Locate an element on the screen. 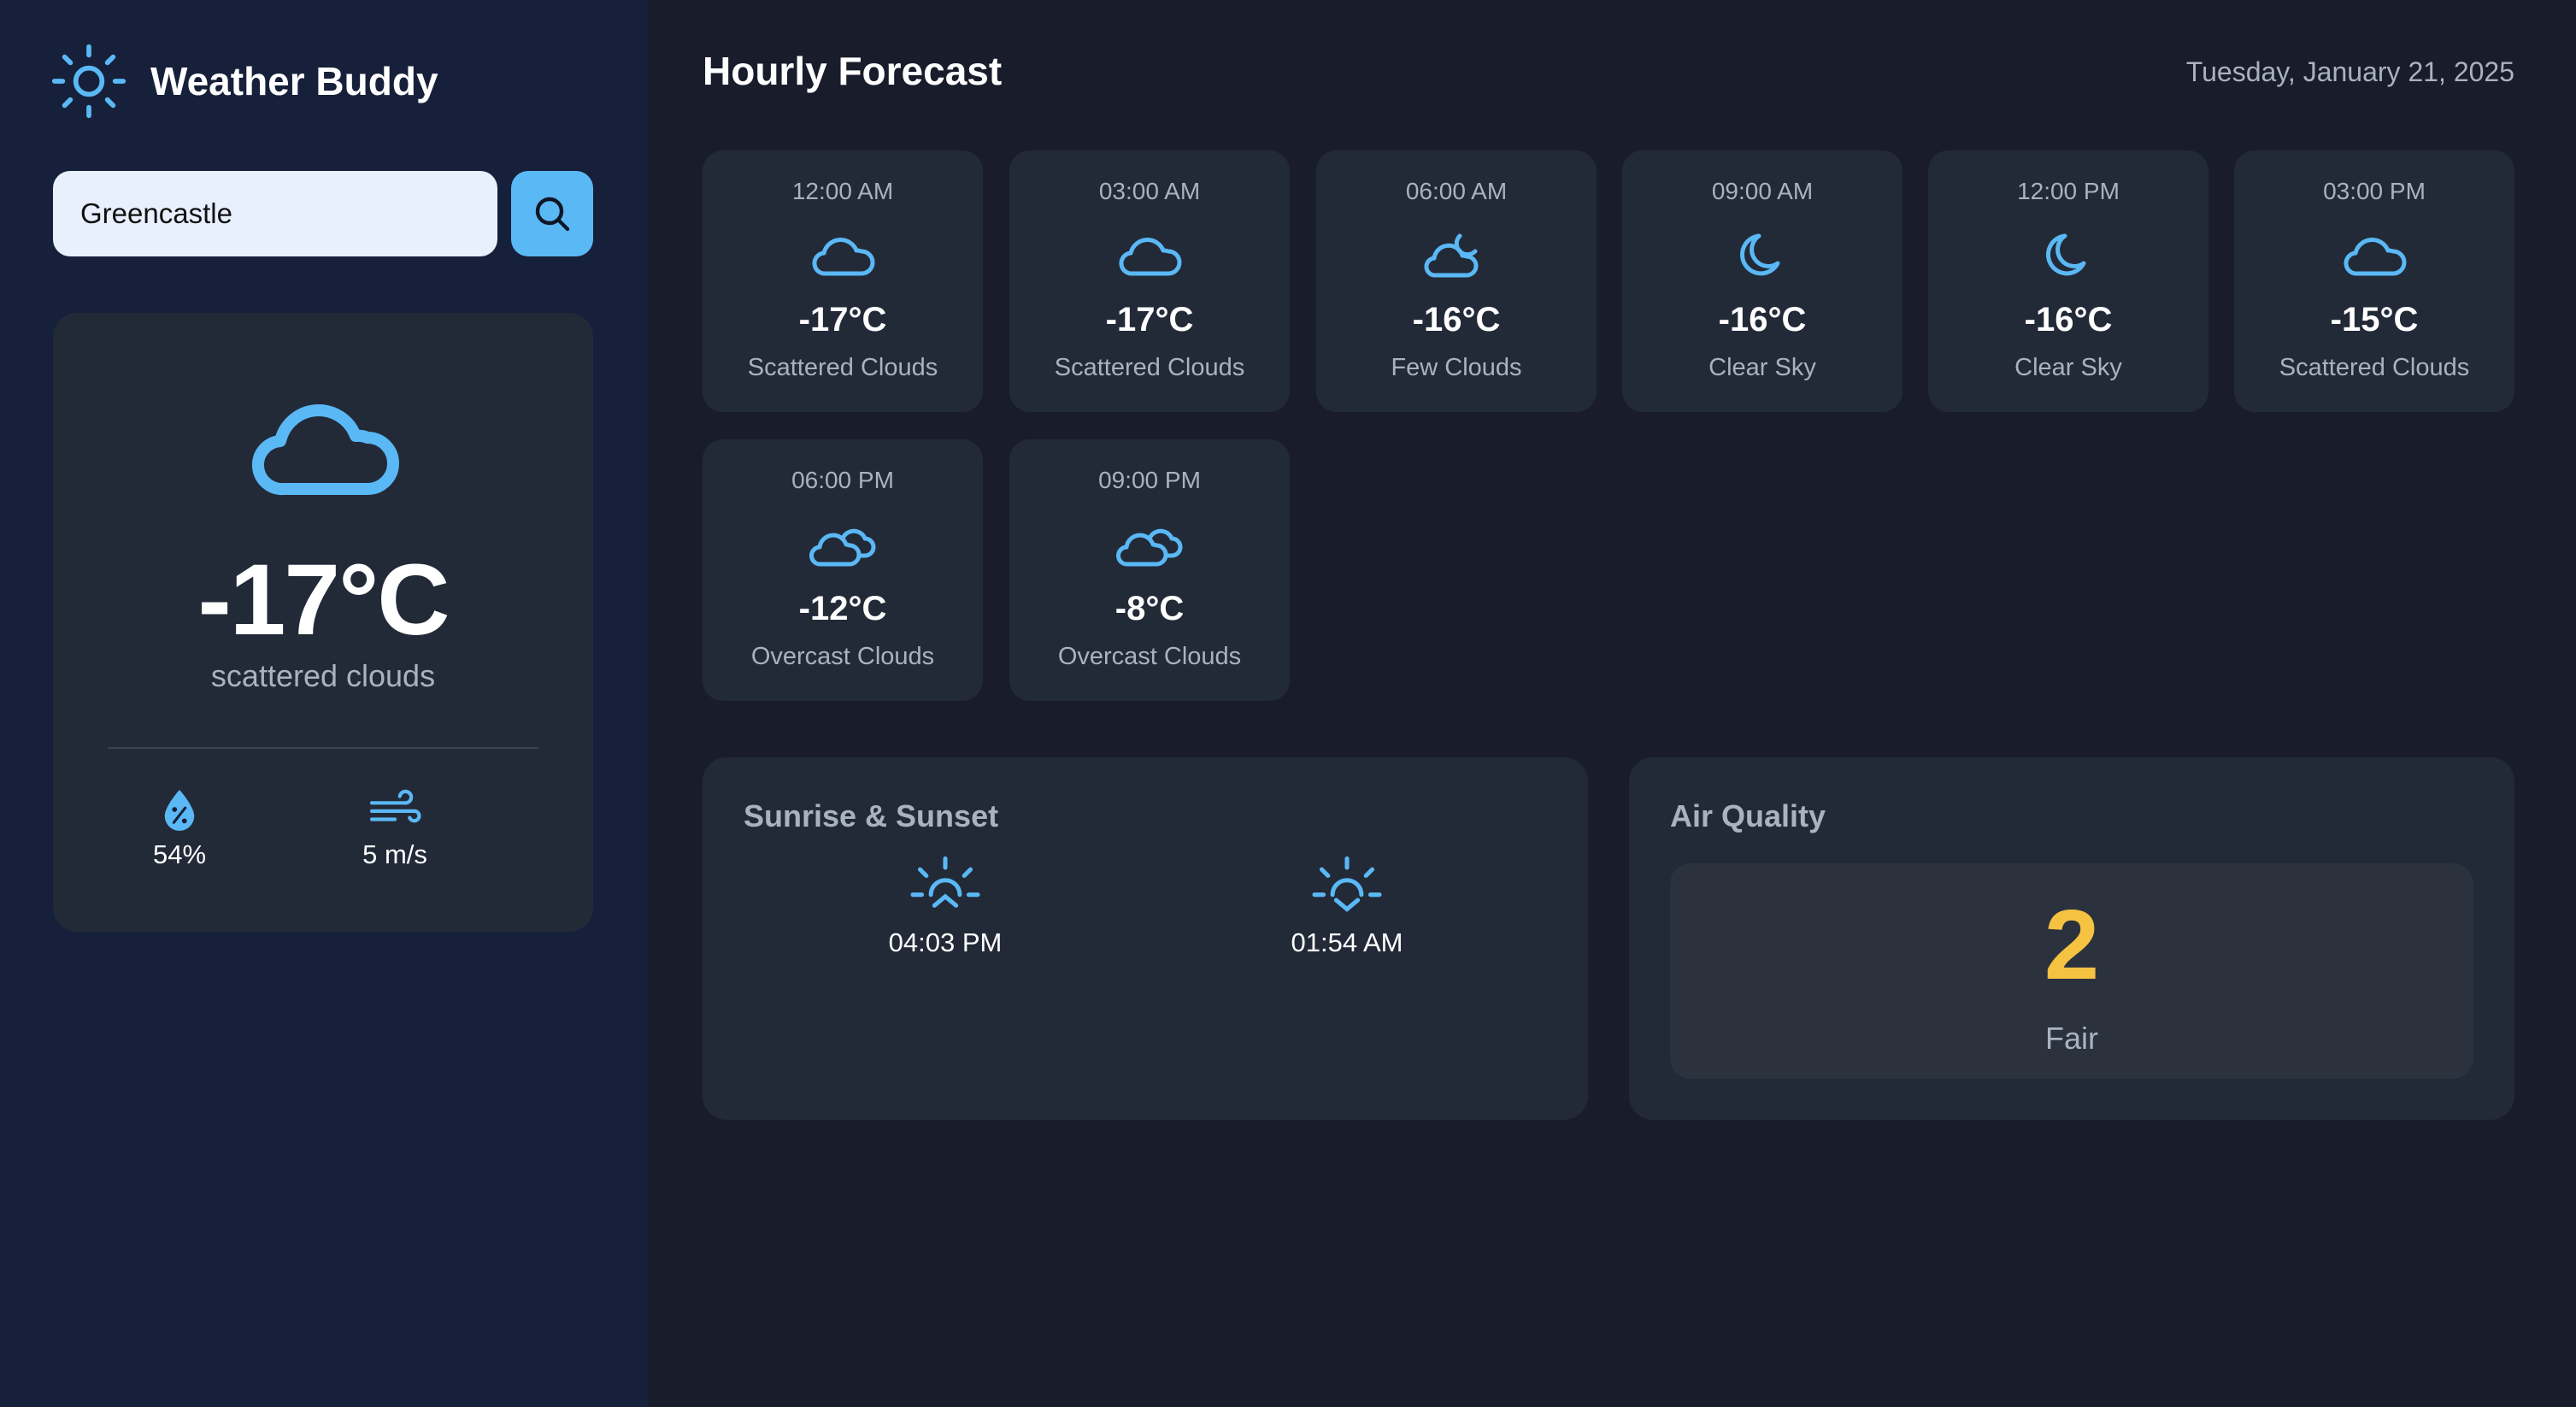 Image resolution: width=2576 pixels, height=1407 pixels. search-button is located at coordinates (552, 214).